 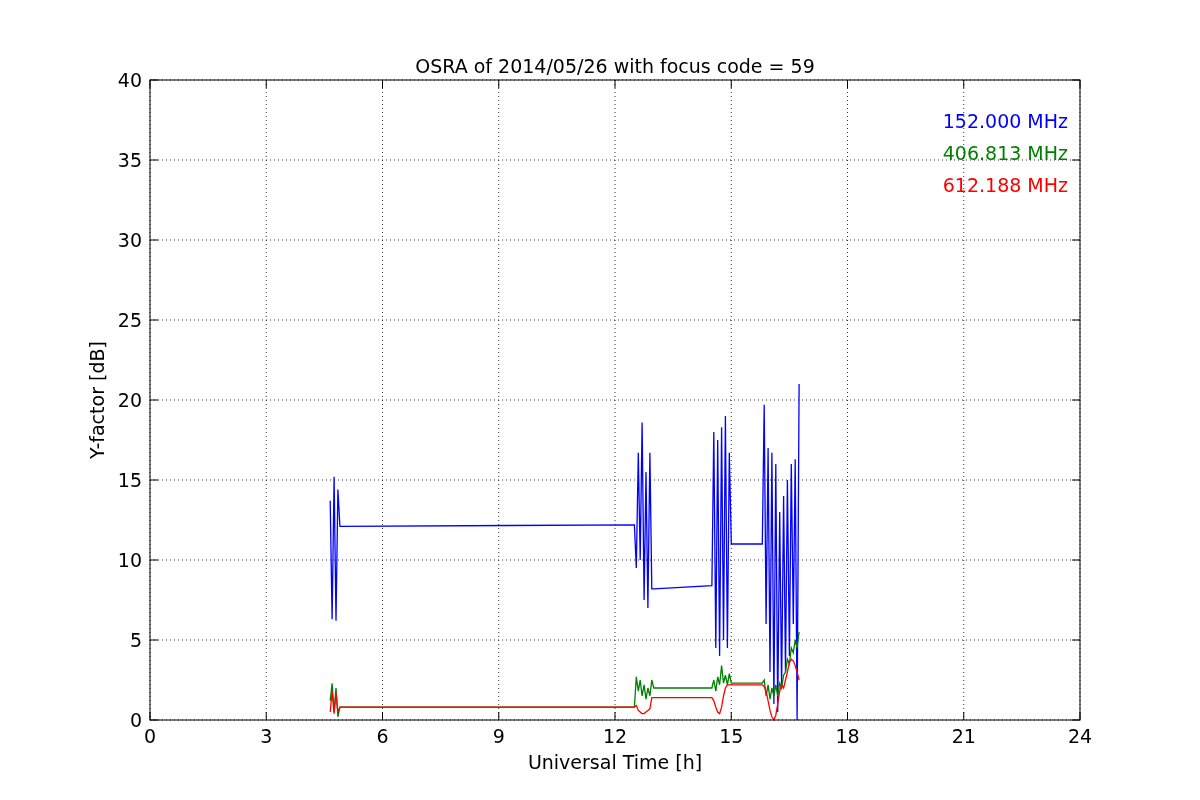 I want to click on x-axis-label: Universal Time [h], so click(x=615, y=762).